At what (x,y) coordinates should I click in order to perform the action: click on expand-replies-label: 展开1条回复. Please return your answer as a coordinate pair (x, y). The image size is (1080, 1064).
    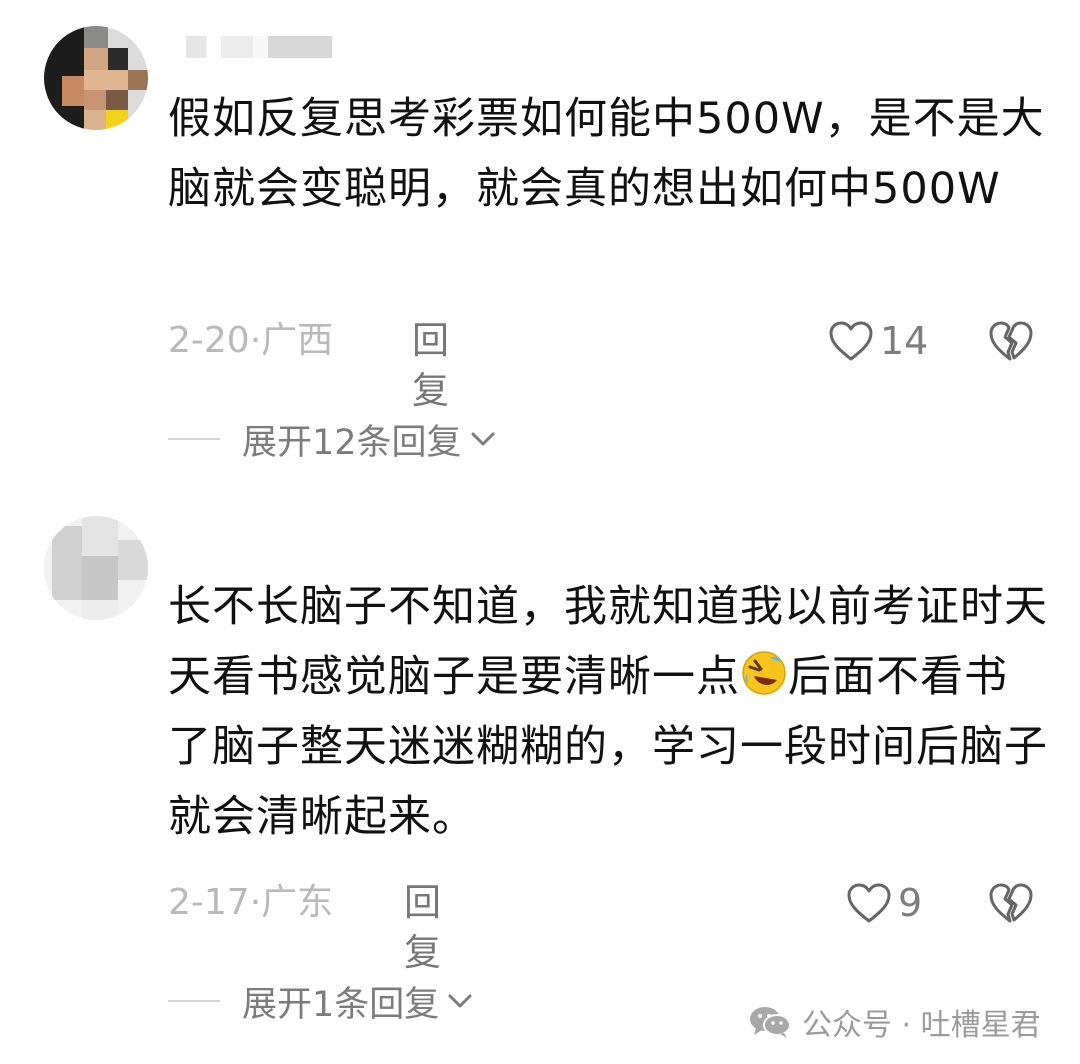
    Looking at the image, I should click on (341, 1004).